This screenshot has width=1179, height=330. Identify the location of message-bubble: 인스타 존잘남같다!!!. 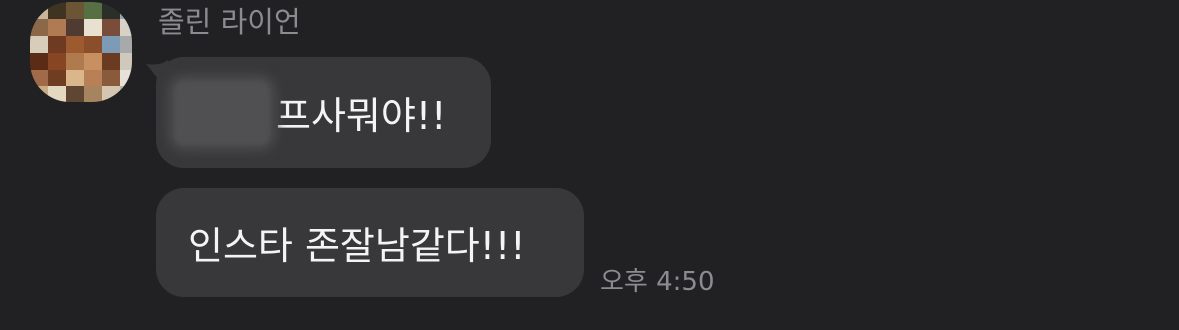
(370, 242).